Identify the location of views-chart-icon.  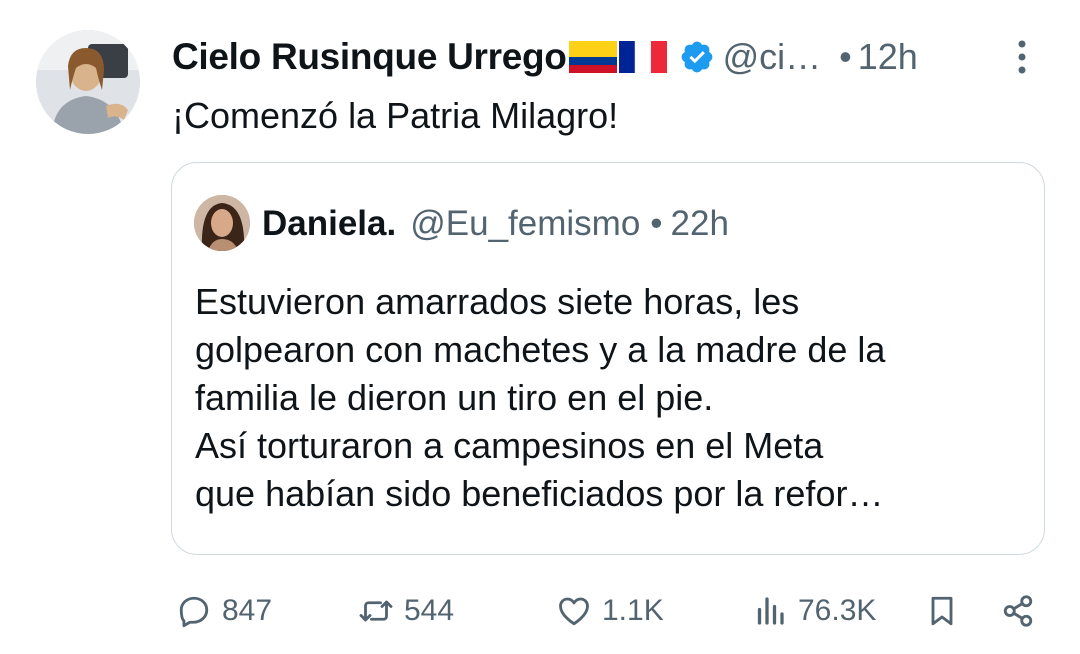
(770, 611).